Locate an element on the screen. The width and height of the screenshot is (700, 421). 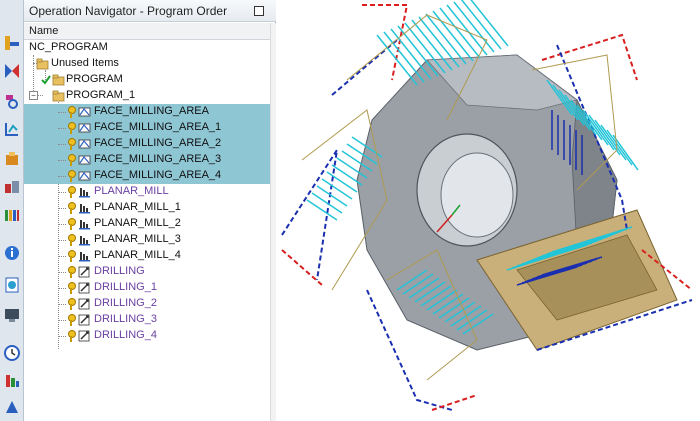
operation-row: PLANAR_MILL is located at coordinates (147, 192).